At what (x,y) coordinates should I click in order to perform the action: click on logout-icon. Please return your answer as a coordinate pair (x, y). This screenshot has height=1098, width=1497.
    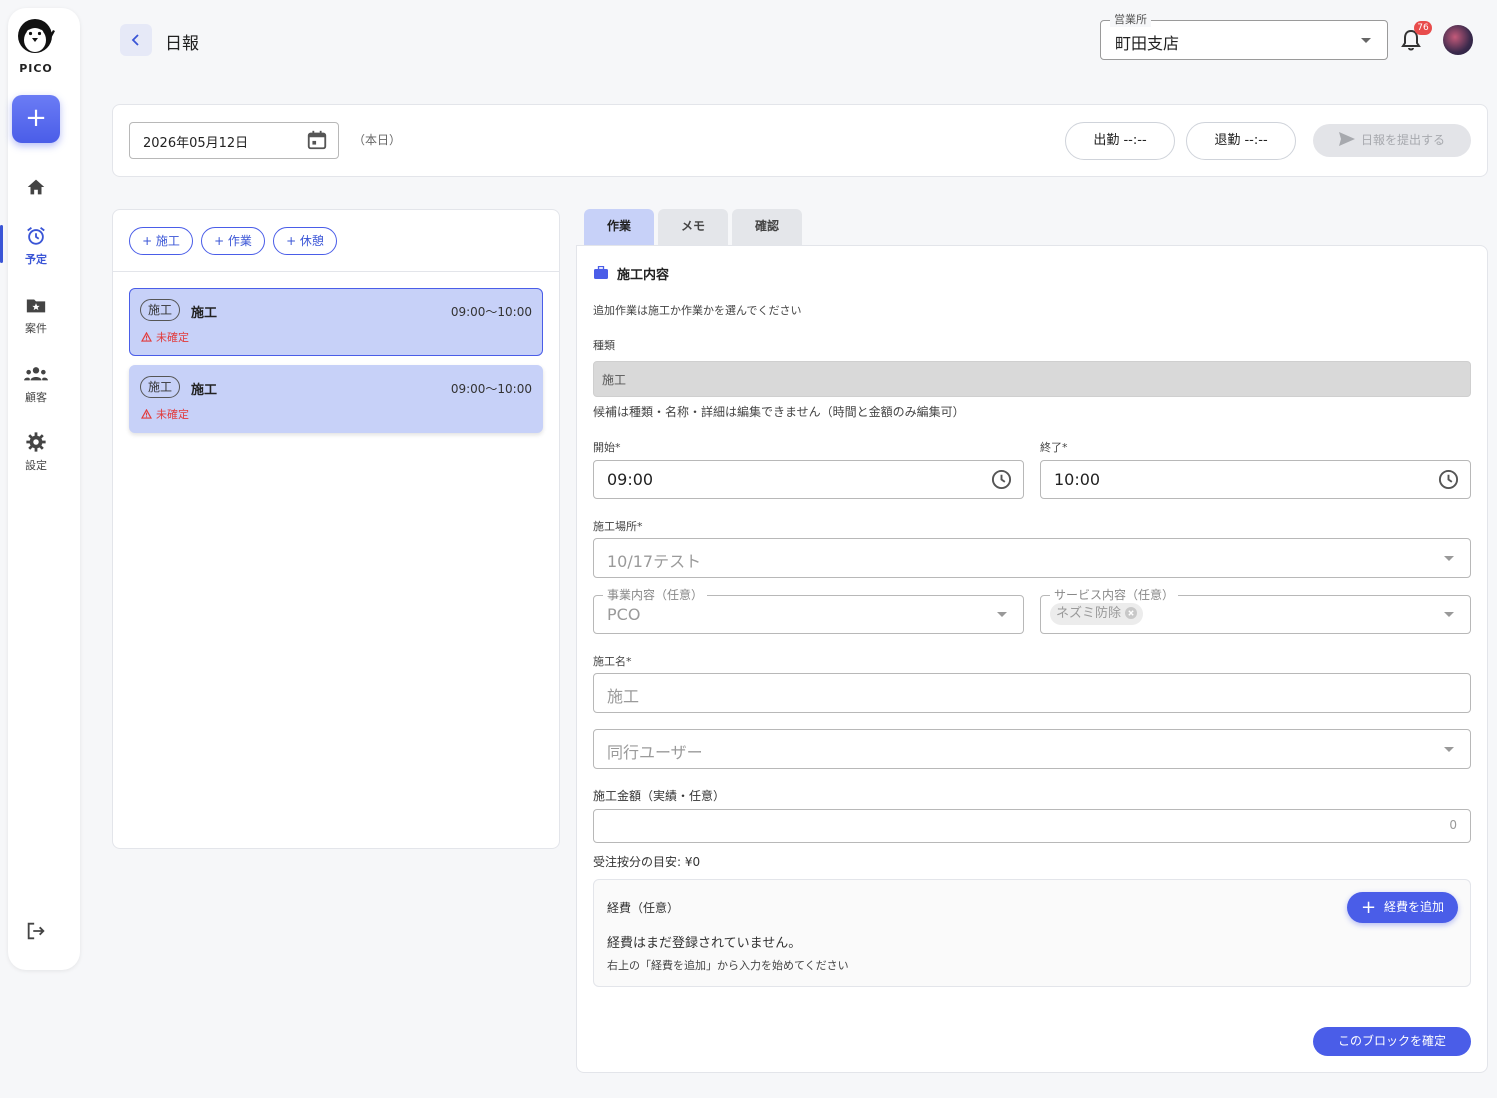
    Looking at the image, I should click on (36, 931).